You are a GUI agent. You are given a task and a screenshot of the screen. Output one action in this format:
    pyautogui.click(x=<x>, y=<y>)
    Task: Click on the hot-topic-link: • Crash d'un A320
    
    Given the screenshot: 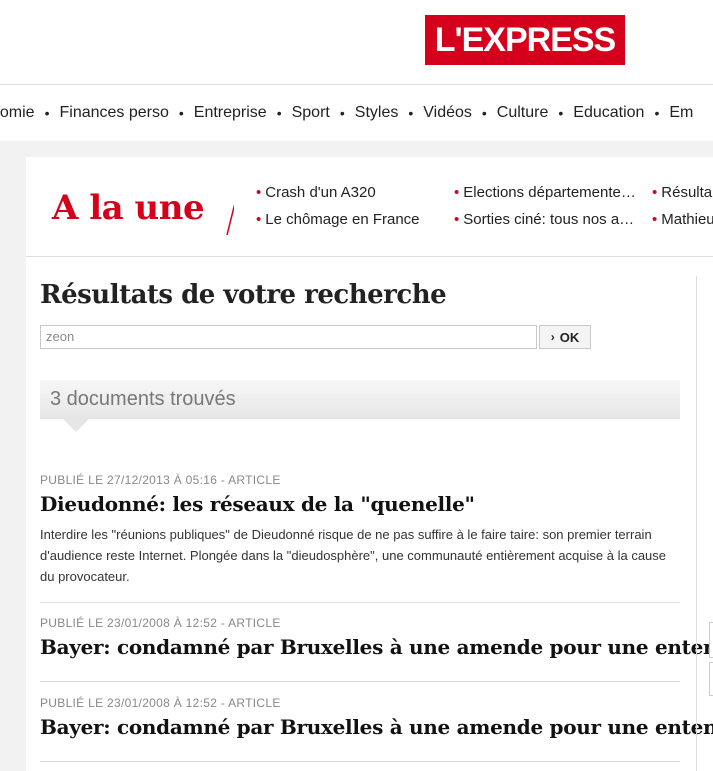 What is the action you would take?
    pyautogui.click(x=316, y=192)
    